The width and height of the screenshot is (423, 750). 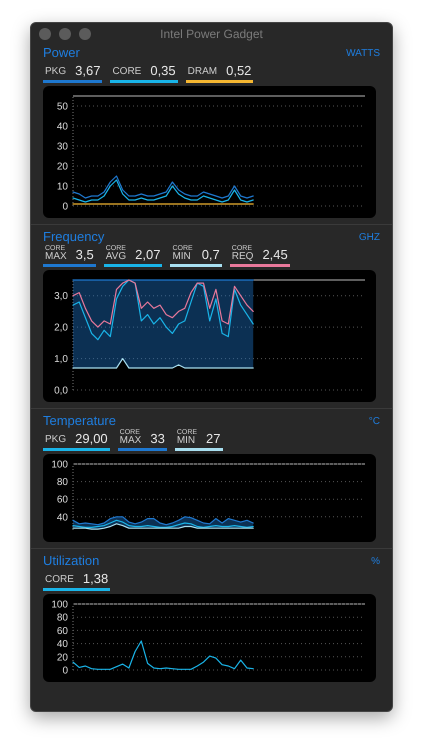 What do you see at coordinates (73, 236) in the screenshot?
I see `section-title: Frequency` at bounding box center [73, 236].